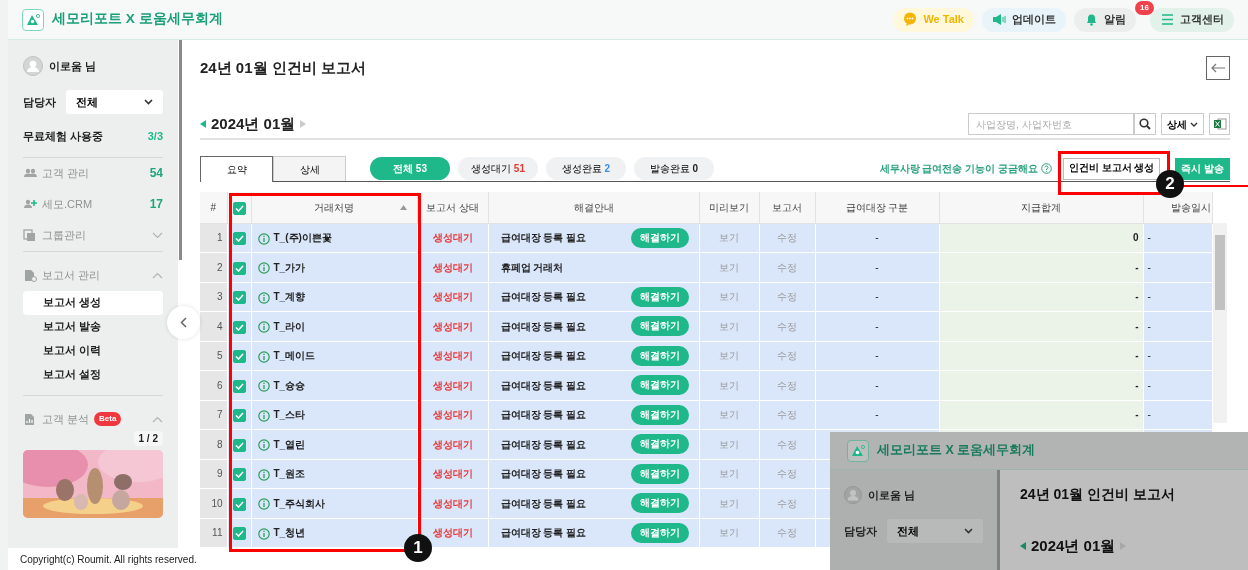 The image size is (1248, 570). Describe the element at coordinates (1105, 19) in the screenshot. I see `alarm-button: 알림` at that location.